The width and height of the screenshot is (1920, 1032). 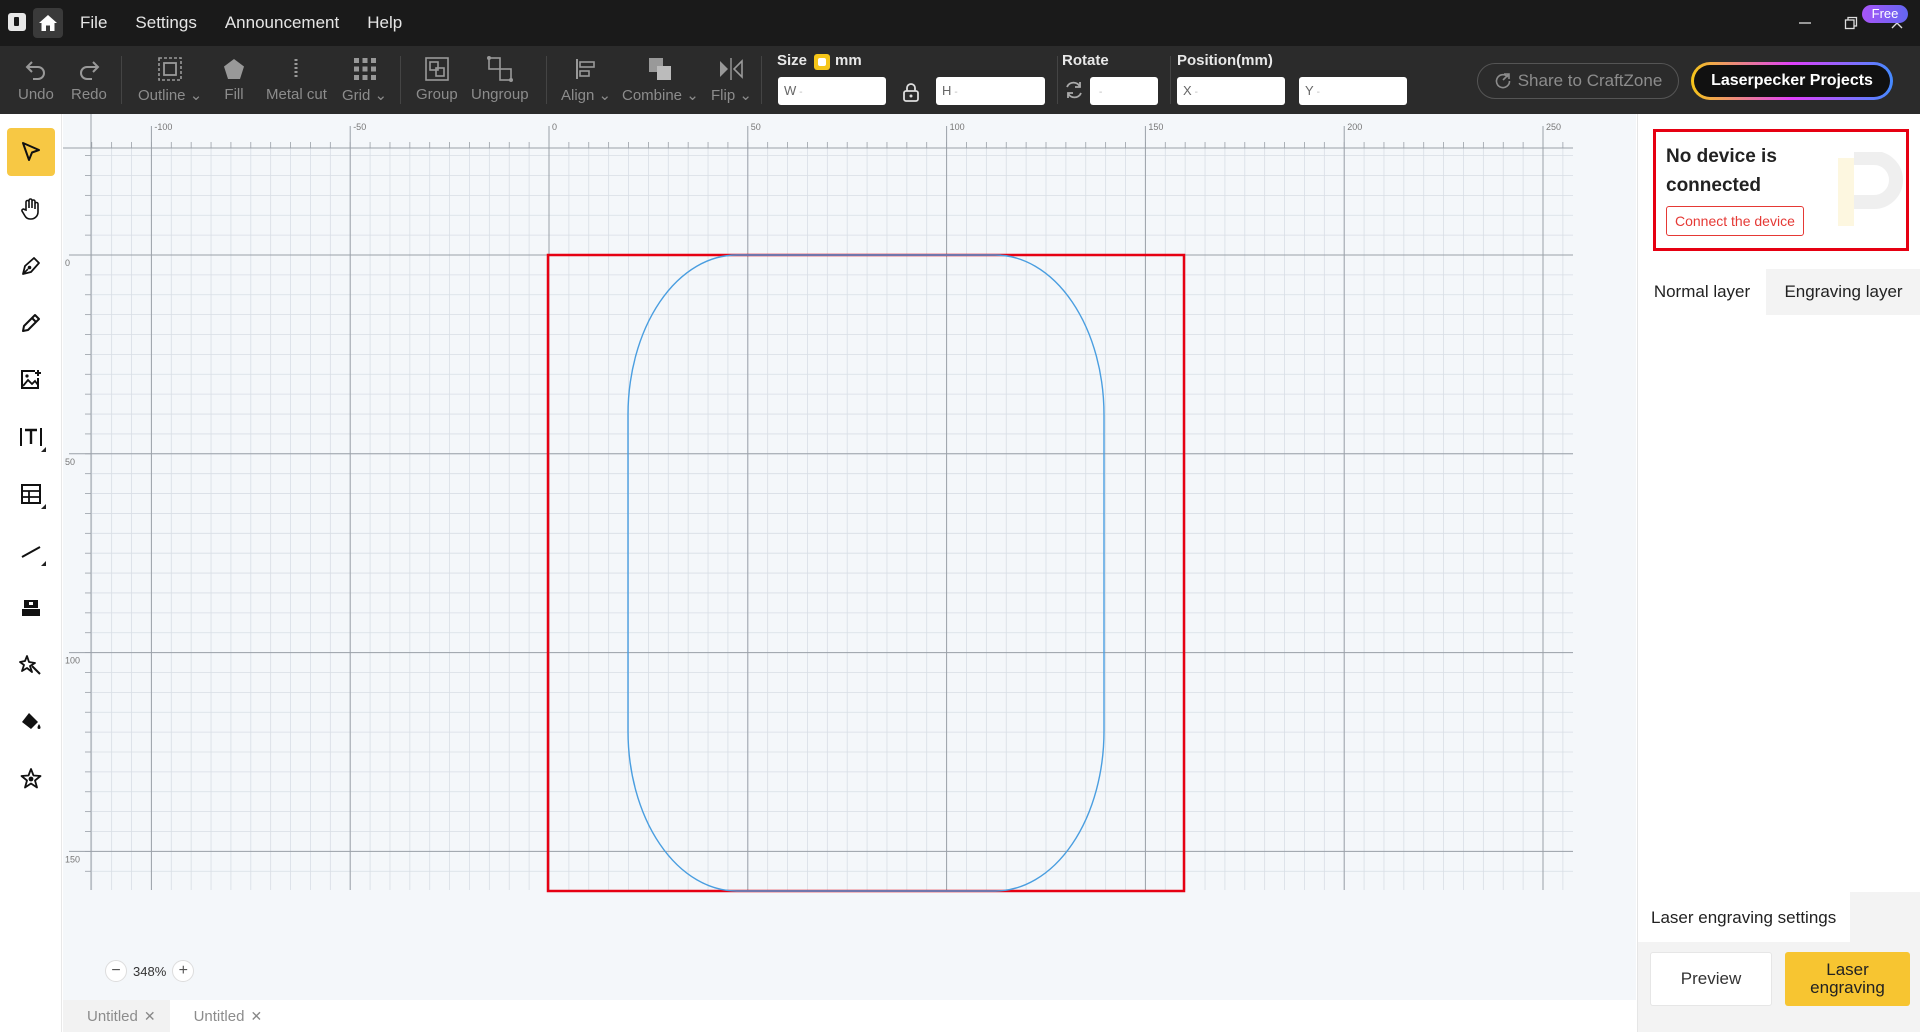 What do you see at coordinates (1711, 979) in the screenshot?
I see `preview-button: Preview` at bounding box center [1711, 979].